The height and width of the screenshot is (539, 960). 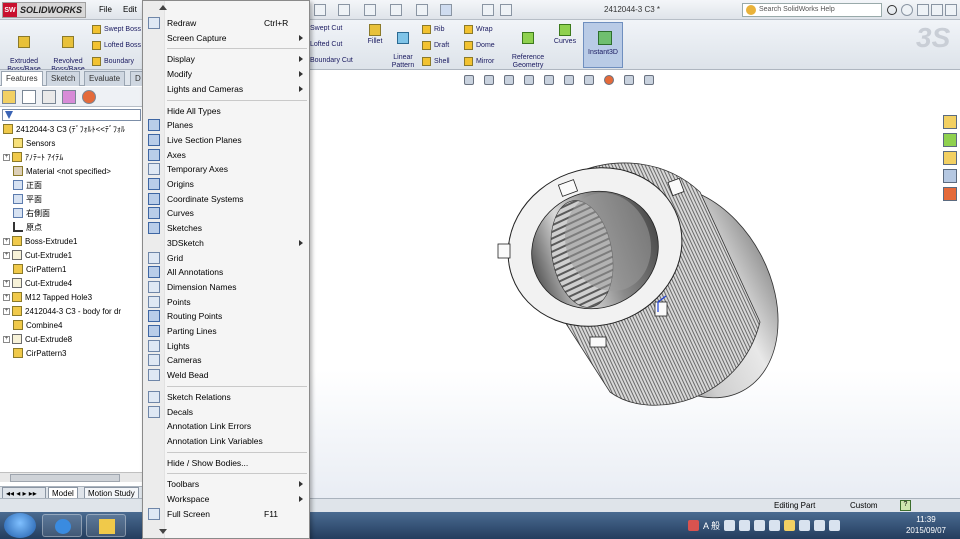 What do you see at coordinates (820, 525) in the screenshot?
I see `network-icon` at bounding box center [820, 525].